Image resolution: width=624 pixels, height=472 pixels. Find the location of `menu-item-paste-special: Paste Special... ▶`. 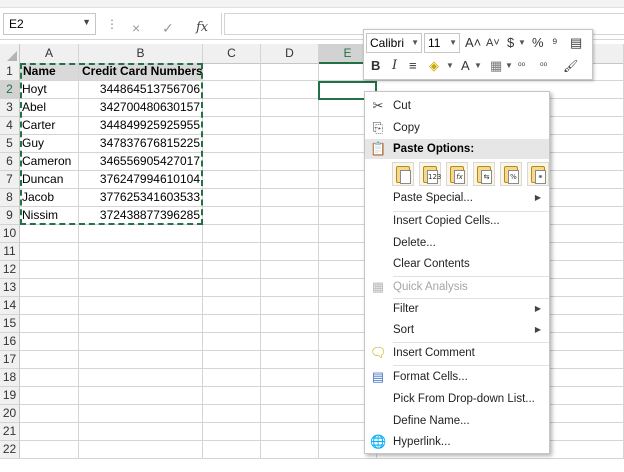

menu-item-paste-special: Paste Special... ▶ is located at coordinates (457, 198).